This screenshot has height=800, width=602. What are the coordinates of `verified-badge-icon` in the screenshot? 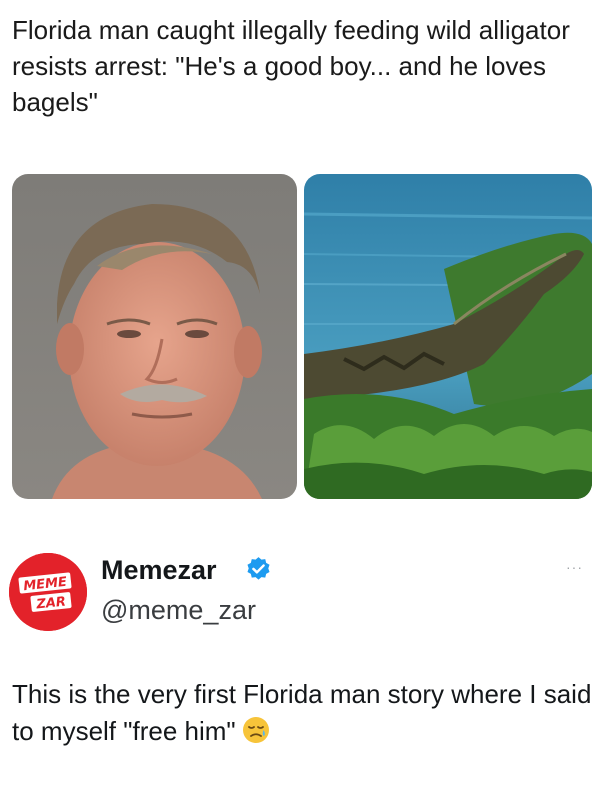 It's located at (258, 568).